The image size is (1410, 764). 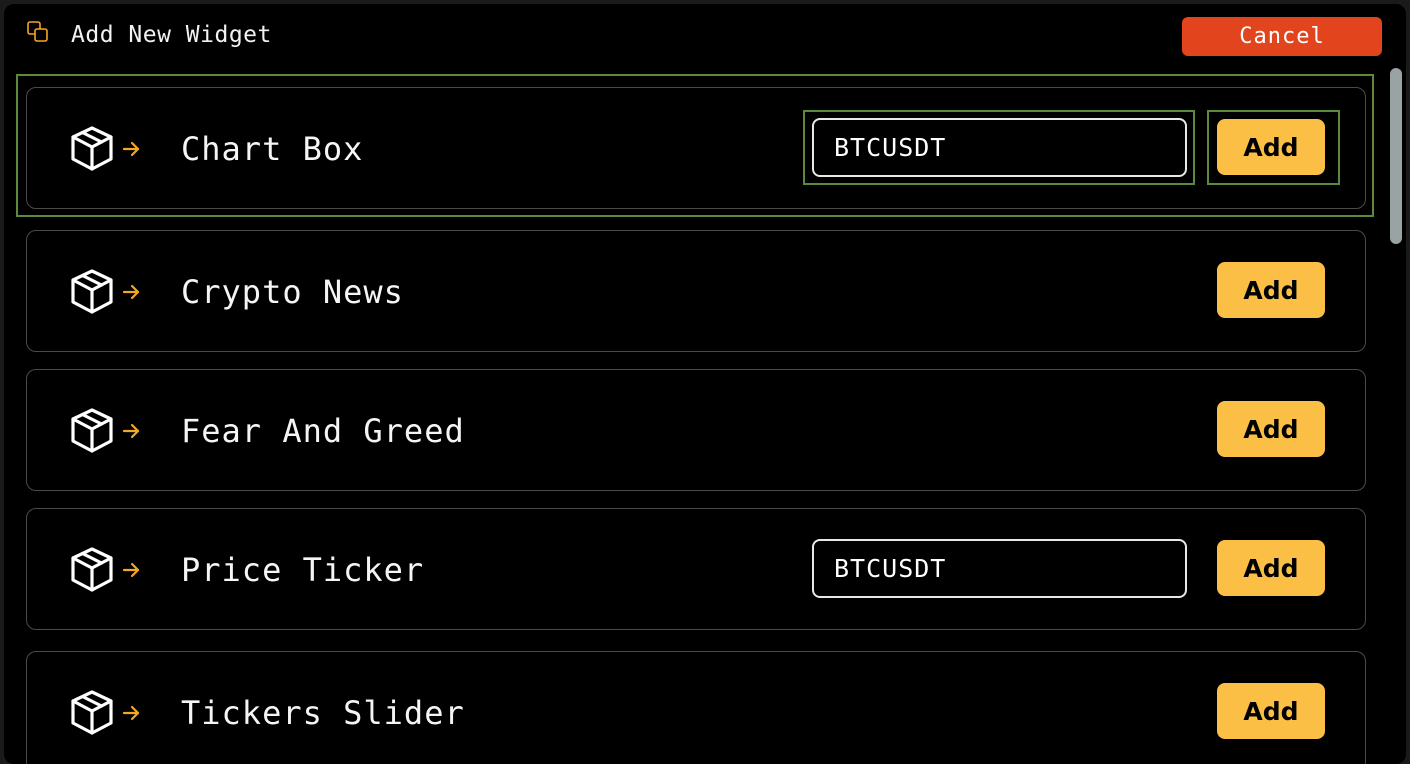 What do you see at coordinates (323, 713) in the screenshot?
I see `widget-label: Tickers Slider` at bounding box center [323, 713].